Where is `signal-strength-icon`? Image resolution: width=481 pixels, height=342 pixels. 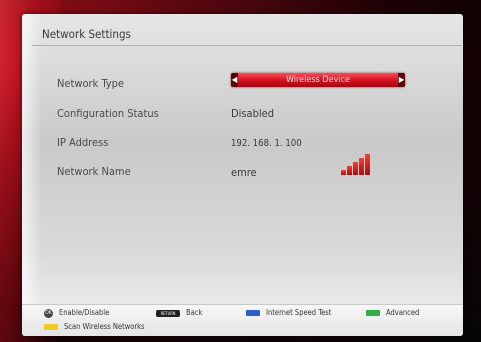
signal-strength-icon is located at coordinates (356, 164).